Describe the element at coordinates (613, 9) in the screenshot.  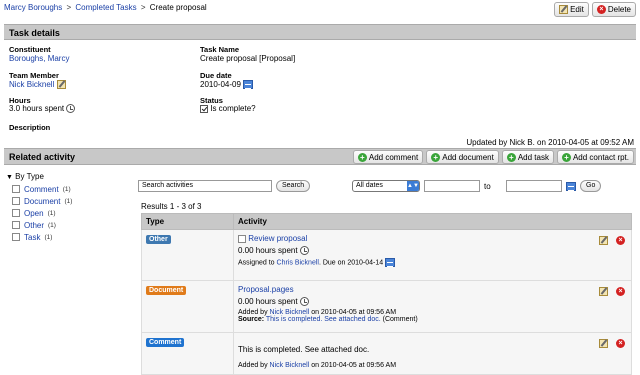
I see `delete-button: × Delete` at that location.